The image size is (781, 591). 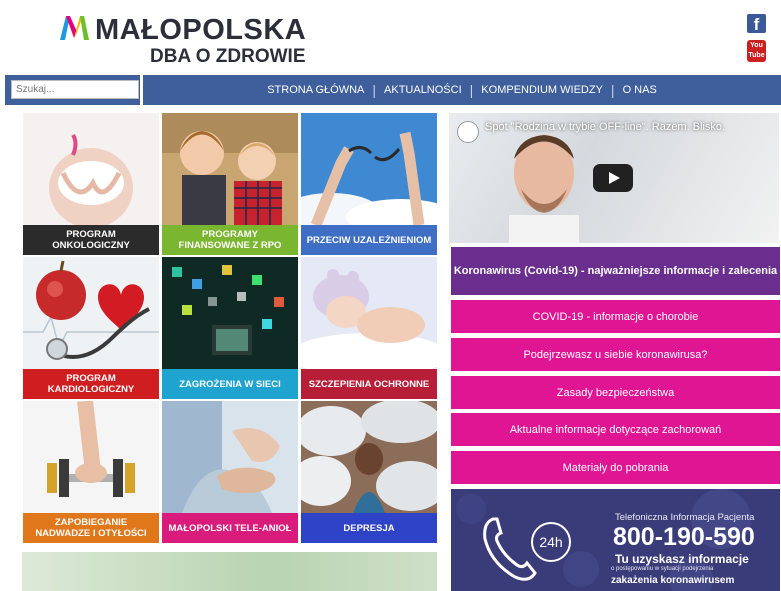 I want to click on nav-item-about: O NAS, so click(x=640, y=90).